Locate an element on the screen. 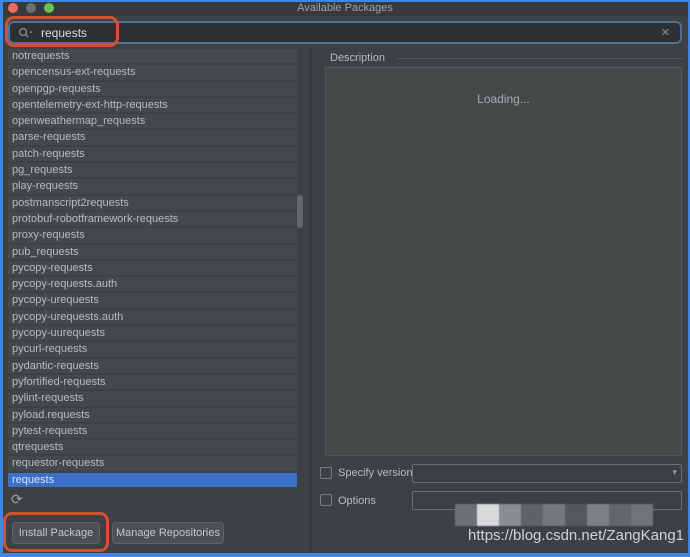  list-item: patch-requests is located at coordinates (152, 154).